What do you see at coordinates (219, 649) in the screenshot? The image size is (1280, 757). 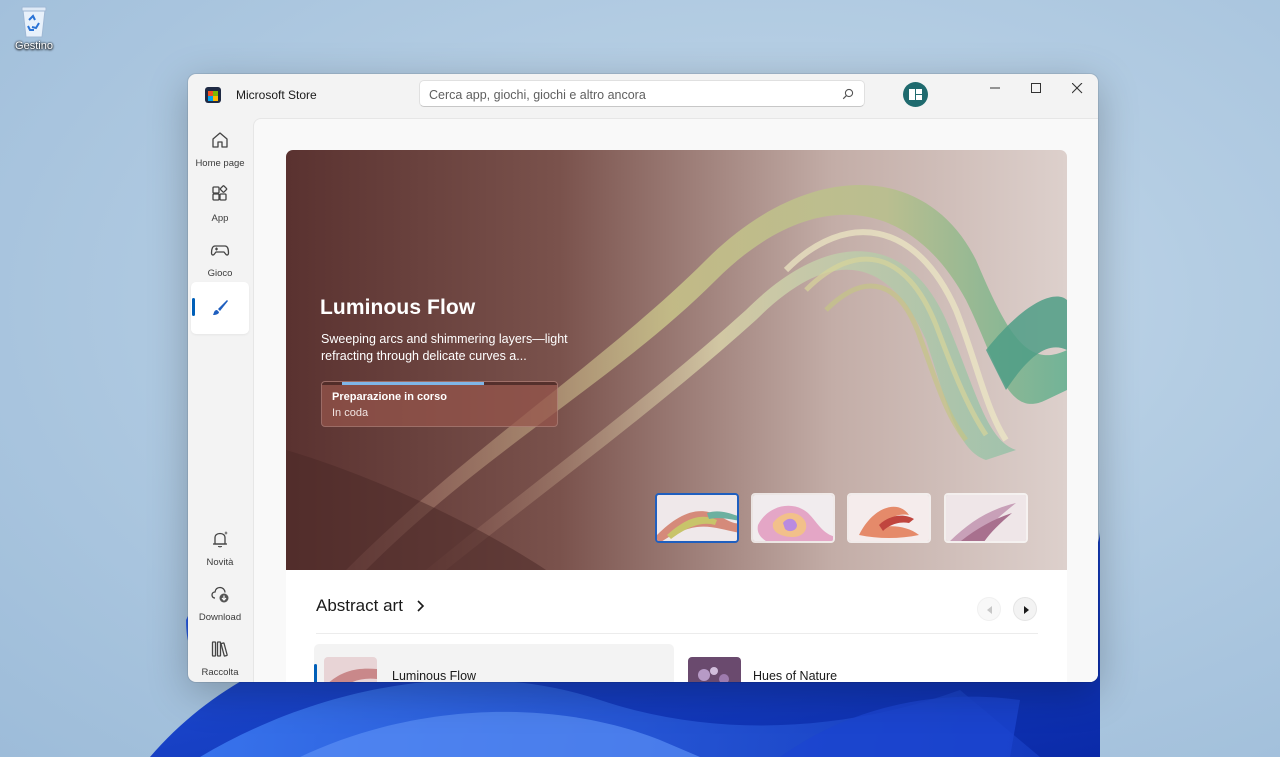 I see `library-icon` at bounding box center [219, 649].